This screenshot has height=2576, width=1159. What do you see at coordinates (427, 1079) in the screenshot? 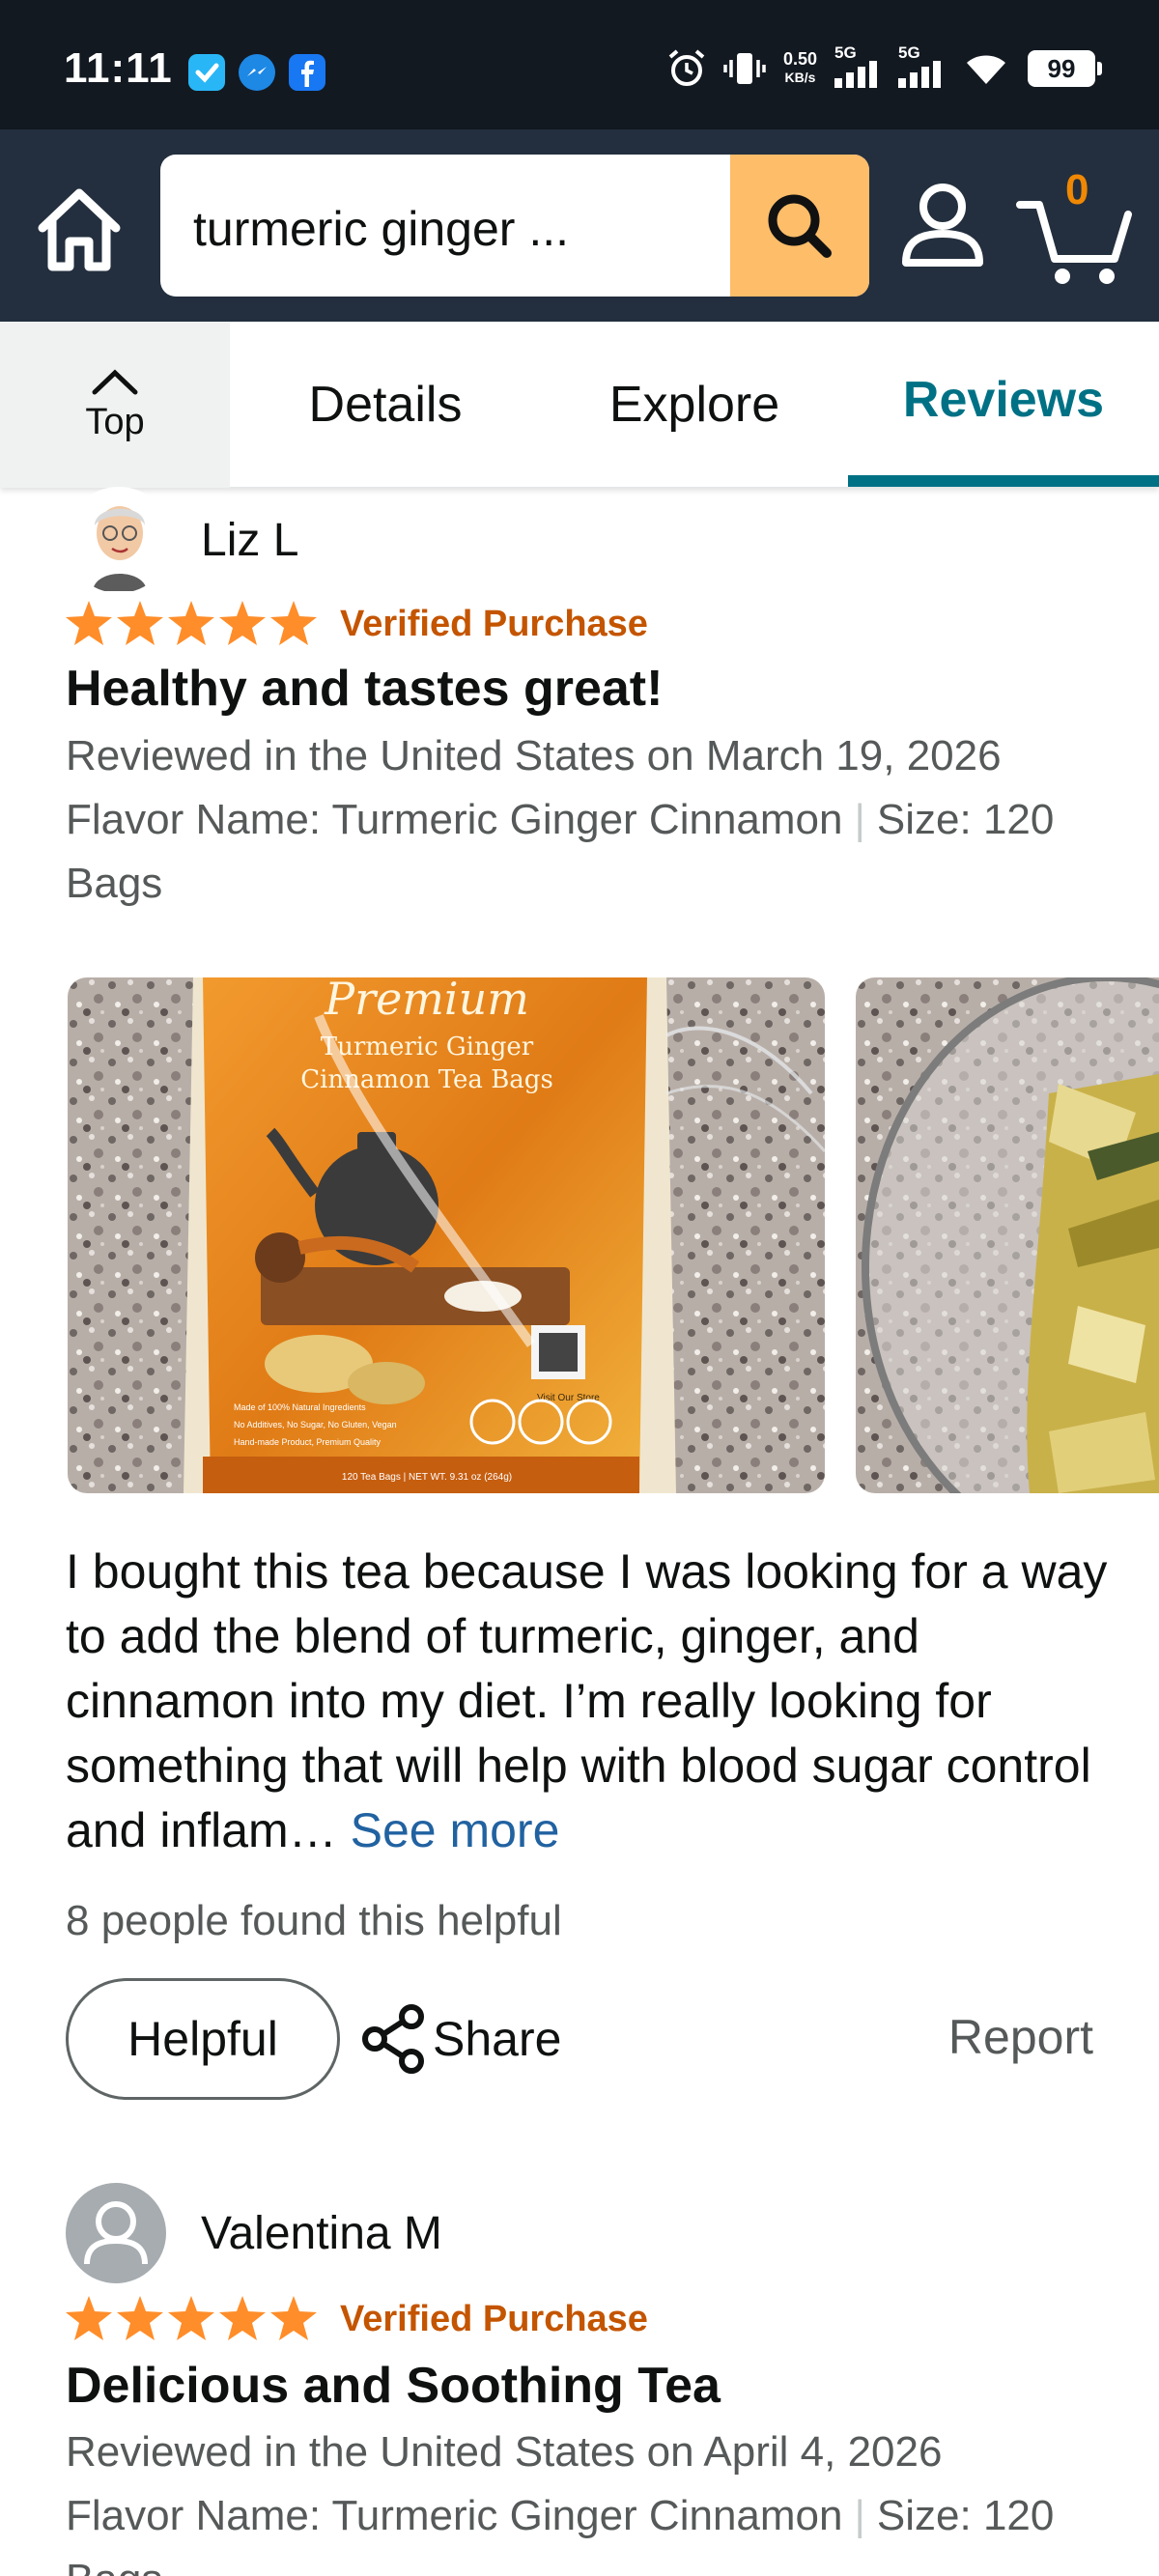
I see `svg-text: Cinnamon Tea Bags` at bounding box center [427, 1079].